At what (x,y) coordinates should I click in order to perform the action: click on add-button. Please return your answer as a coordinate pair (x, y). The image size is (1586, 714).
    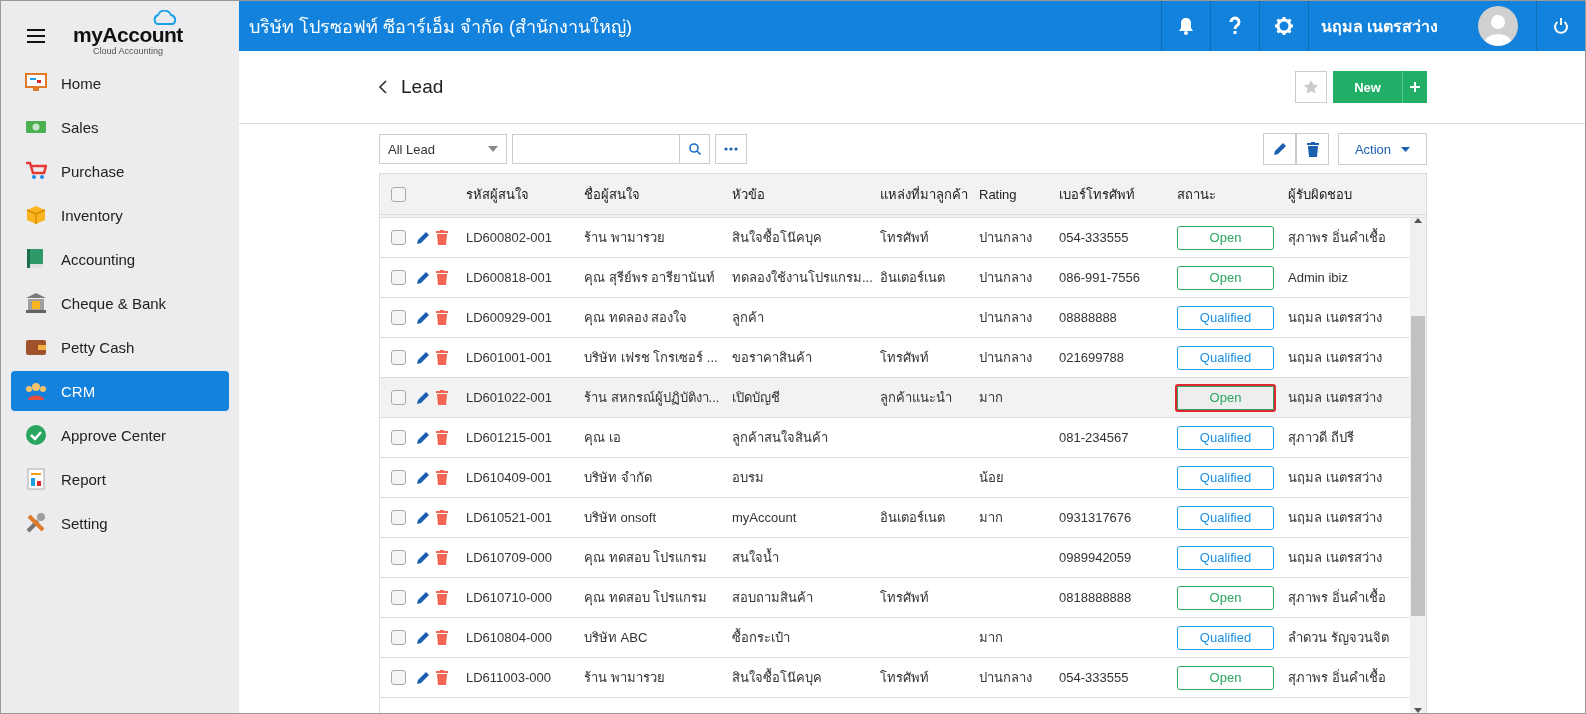
    Looking at the image, I should click on (1414, 87).